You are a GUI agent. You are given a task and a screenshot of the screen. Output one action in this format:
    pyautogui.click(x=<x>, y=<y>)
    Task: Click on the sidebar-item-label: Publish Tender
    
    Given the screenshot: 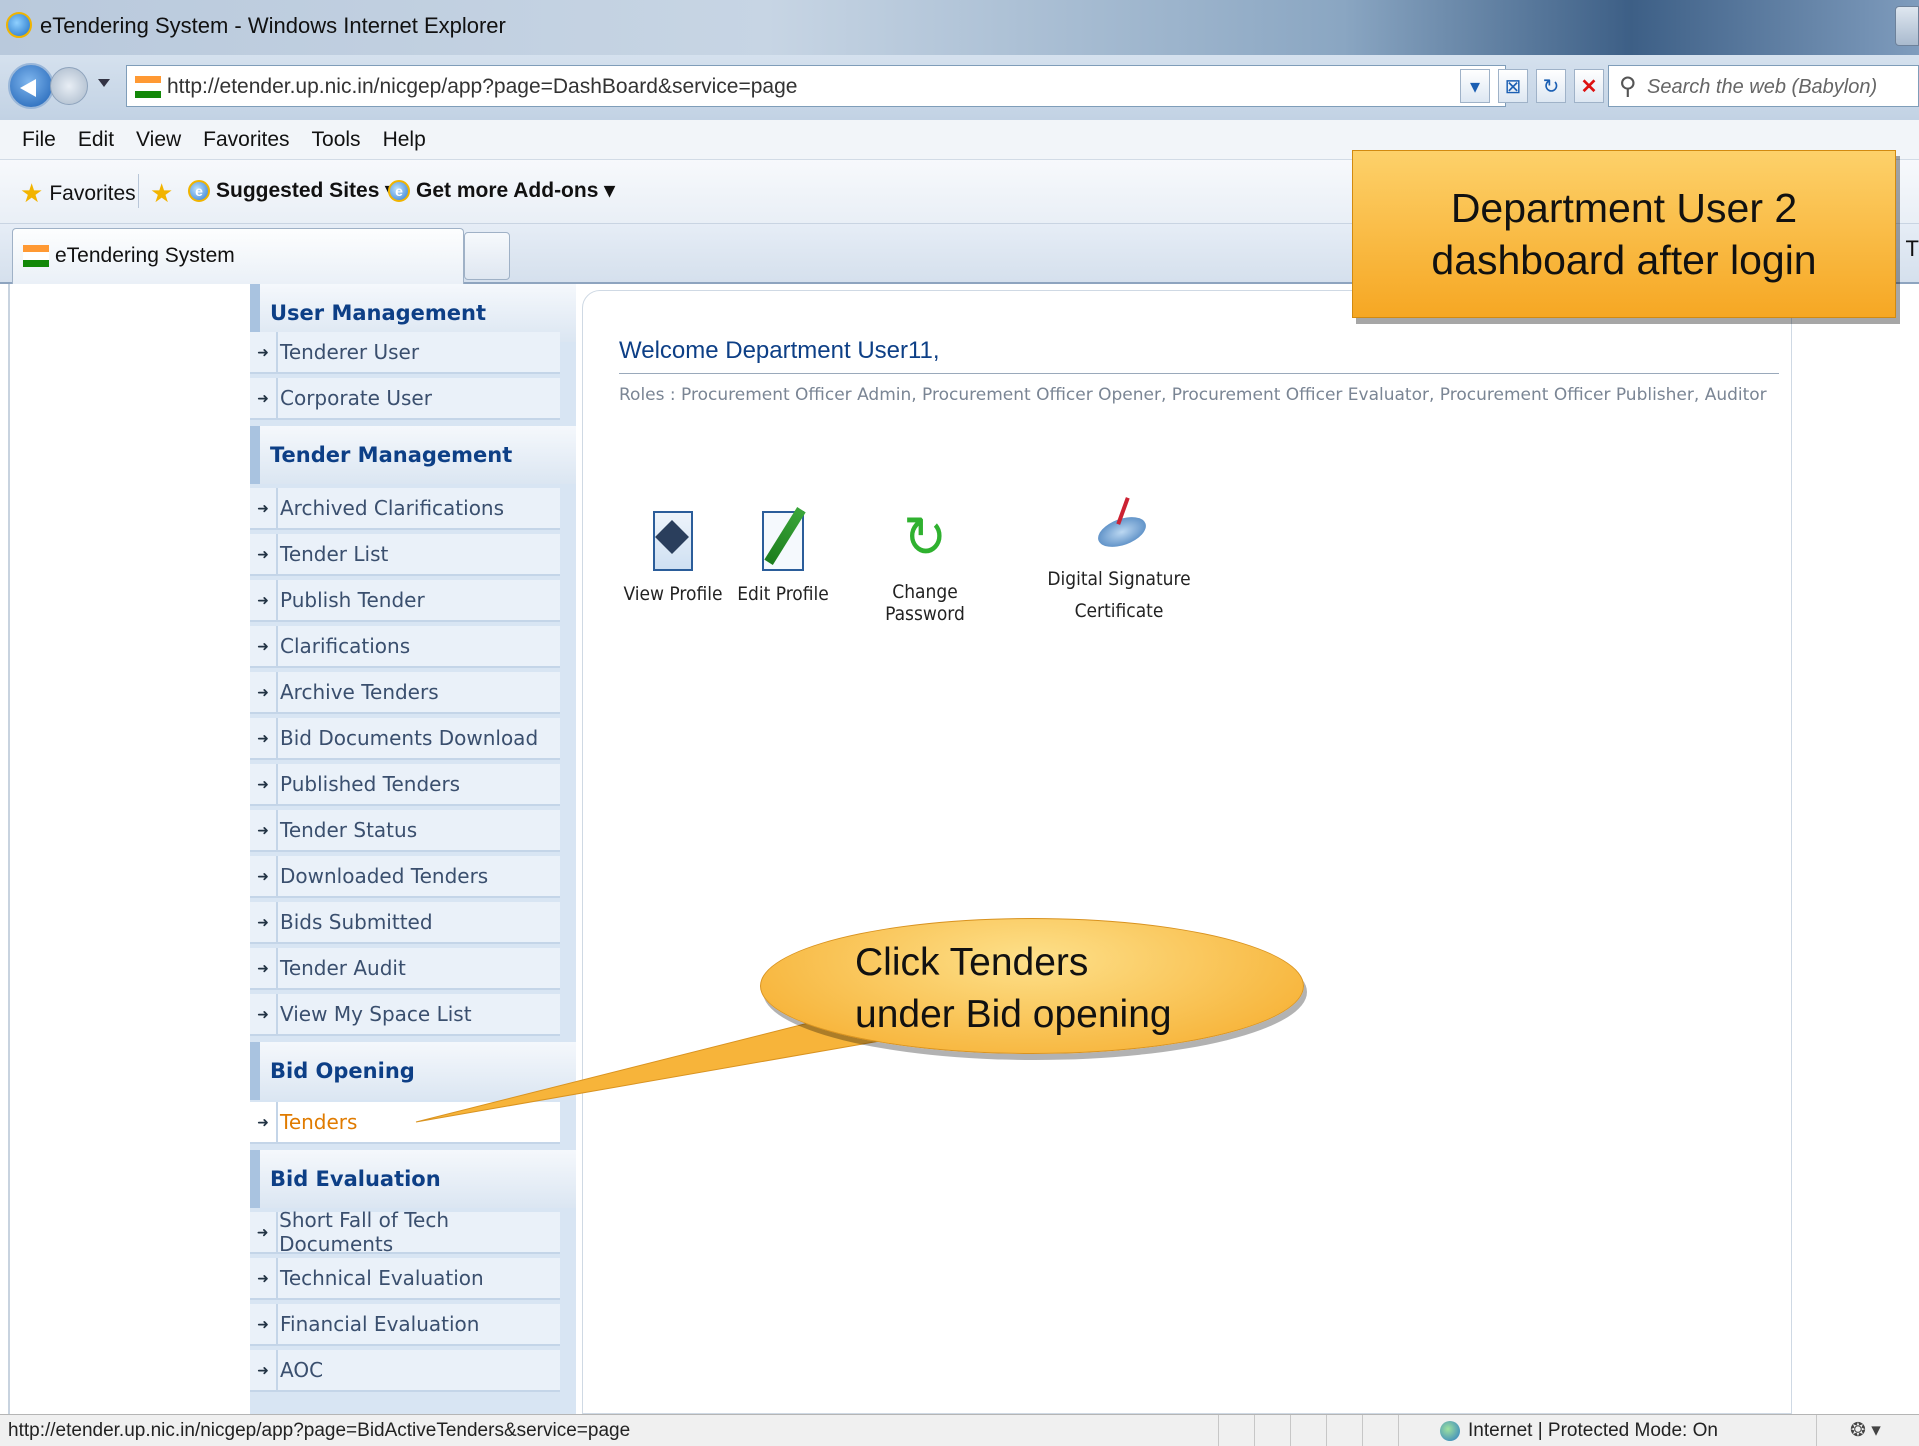 What is the action you would take?
    pyautogui.click(x=352, y=600)
    